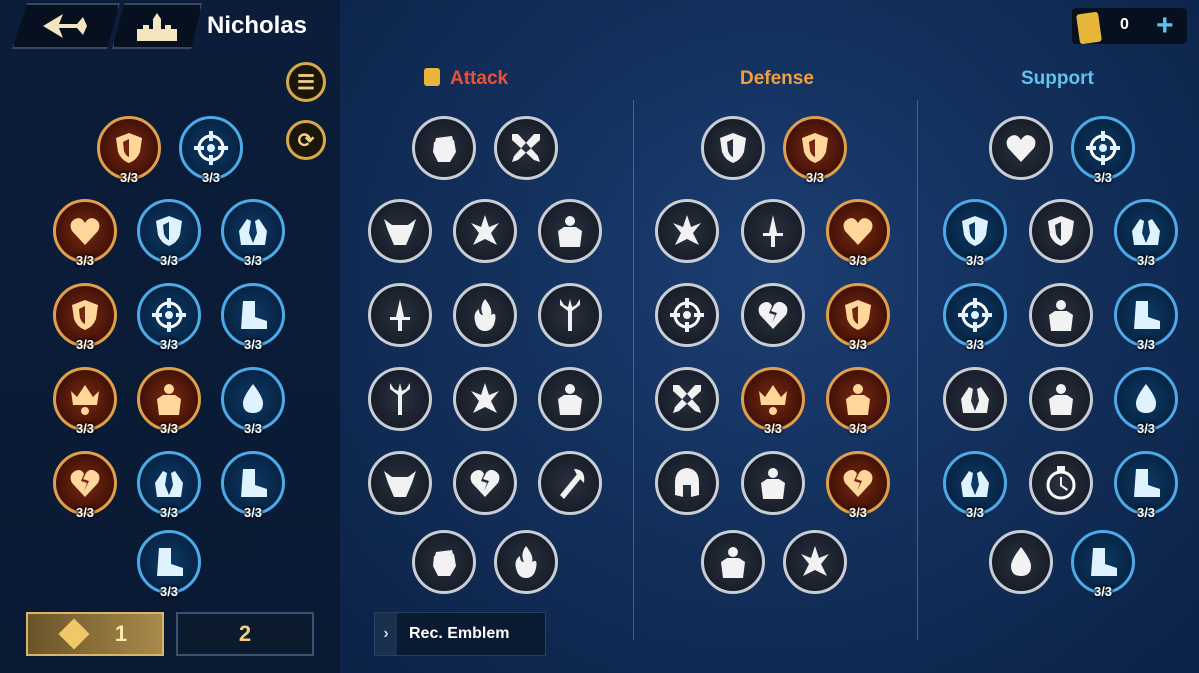 Image resolution: width=1199 pixels, height=673 pixels. I want to click on talent-shard-icon, so click(485, 231).